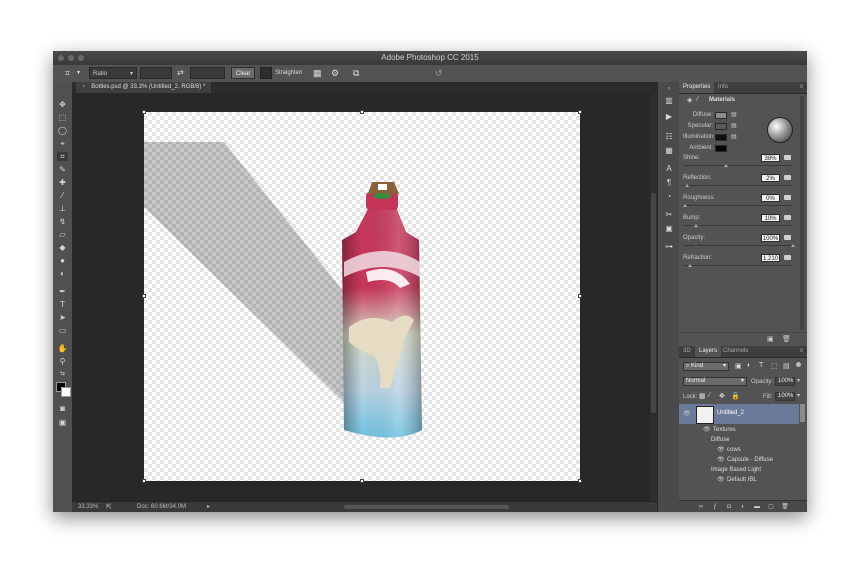 The width and height of the screenshot is (860, 585). Describe the element at coordinates (770, 238) in the screenshot. I see `property-value-input: 100%` at that location.